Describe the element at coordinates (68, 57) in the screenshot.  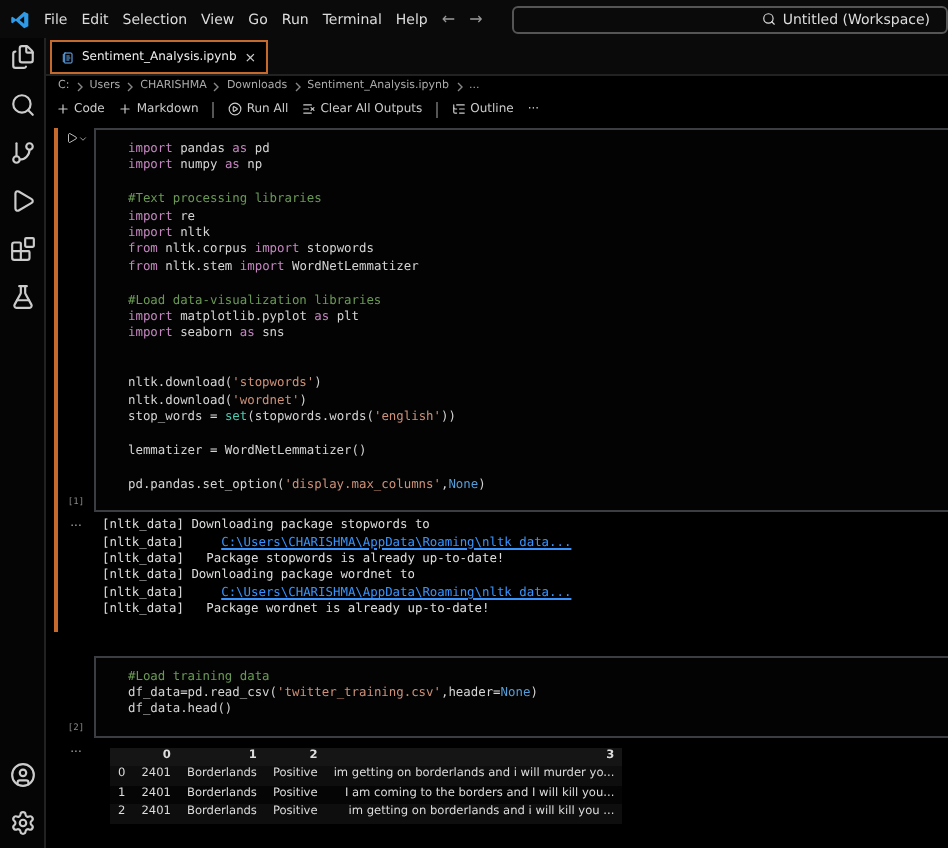
I see `notebook-icon` at that location.